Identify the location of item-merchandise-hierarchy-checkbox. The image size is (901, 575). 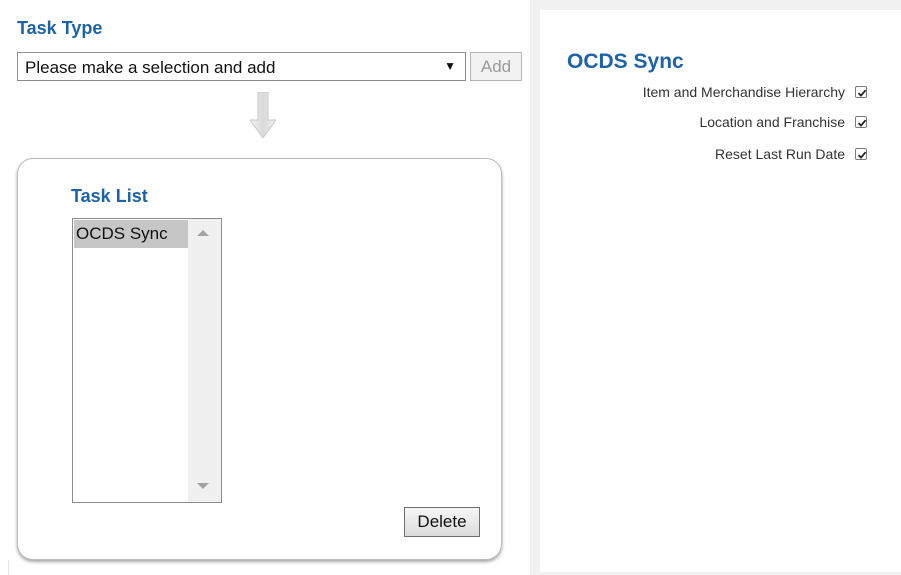
(861, 92).